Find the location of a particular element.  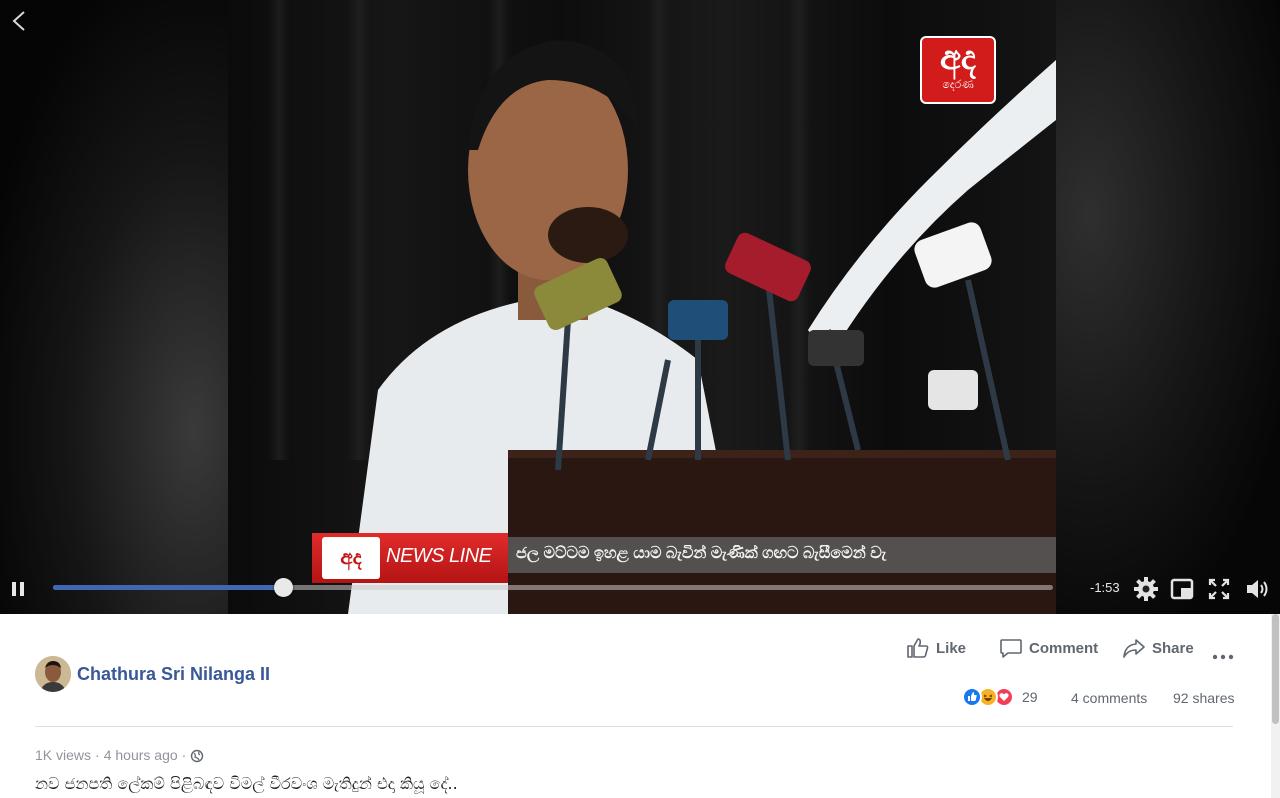

scrollbar-thumb is located at coordinates (1275, 669).